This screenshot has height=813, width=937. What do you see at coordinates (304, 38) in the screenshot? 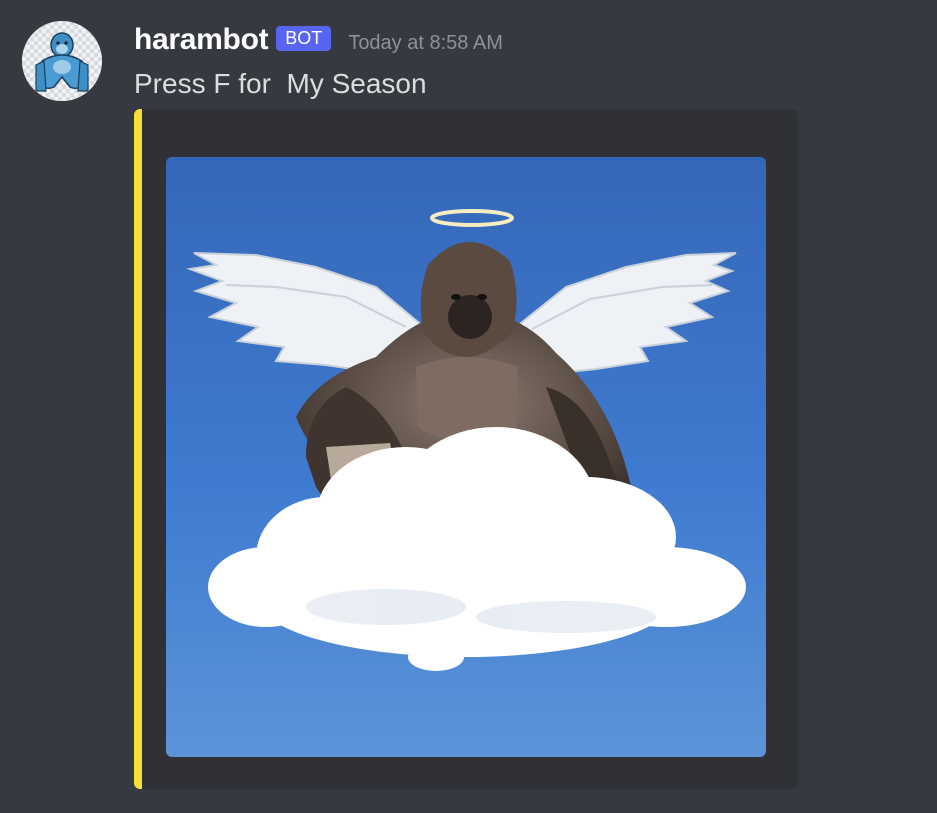
I see `bot-badge: BOT` at bounding box center [304, 38].